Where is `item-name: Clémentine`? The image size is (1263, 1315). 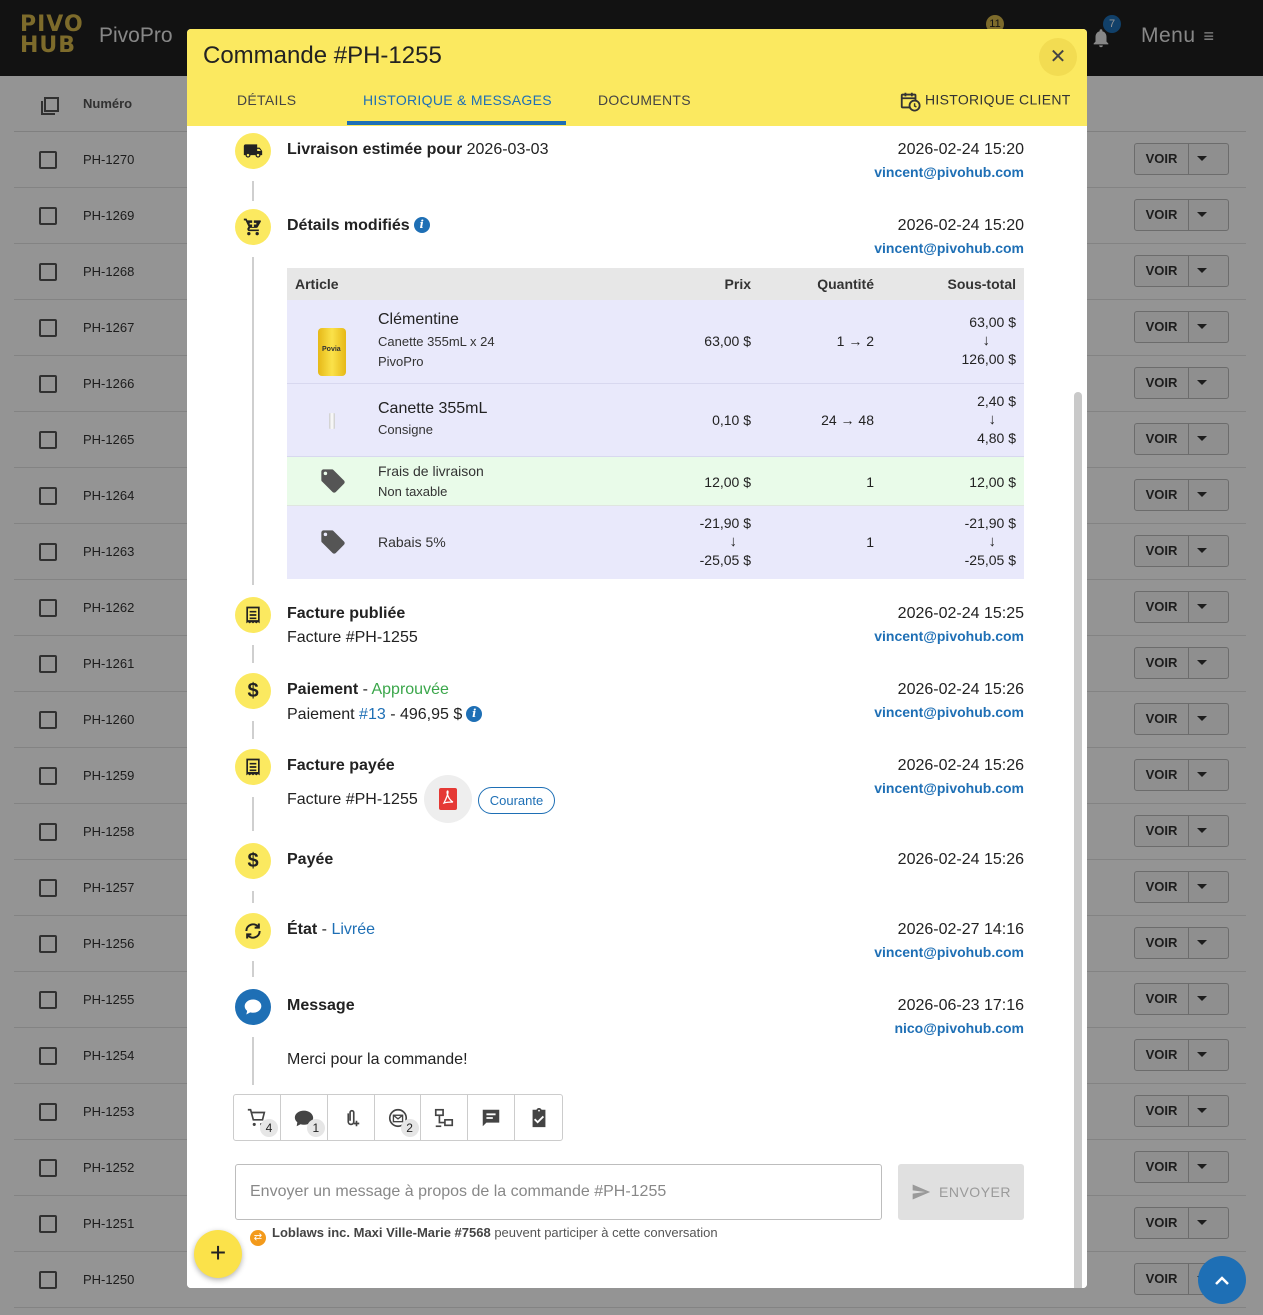 item-name: Clémentine is located at coordinates (418, 319).